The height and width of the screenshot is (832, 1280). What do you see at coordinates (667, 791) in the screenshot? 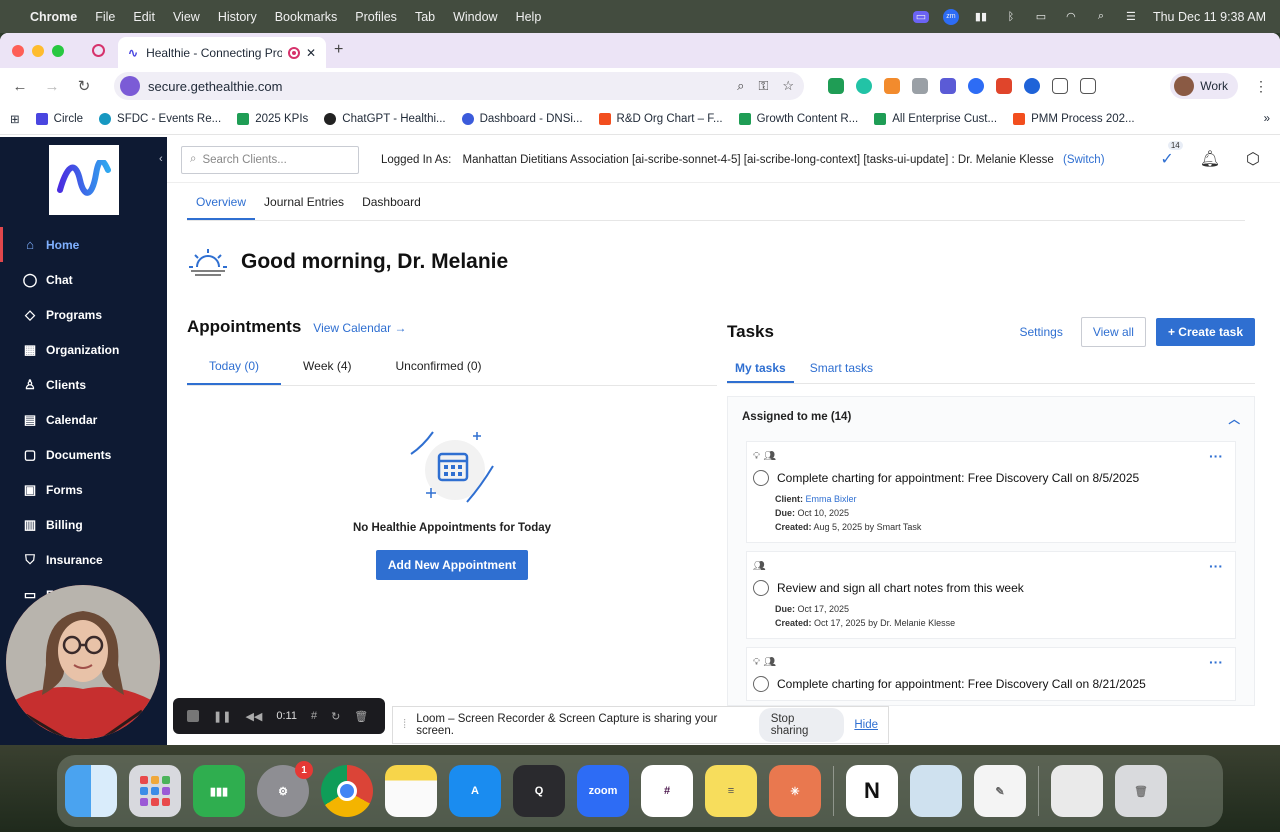
I see `slack-icon: #` at bounding box center [667, 791].